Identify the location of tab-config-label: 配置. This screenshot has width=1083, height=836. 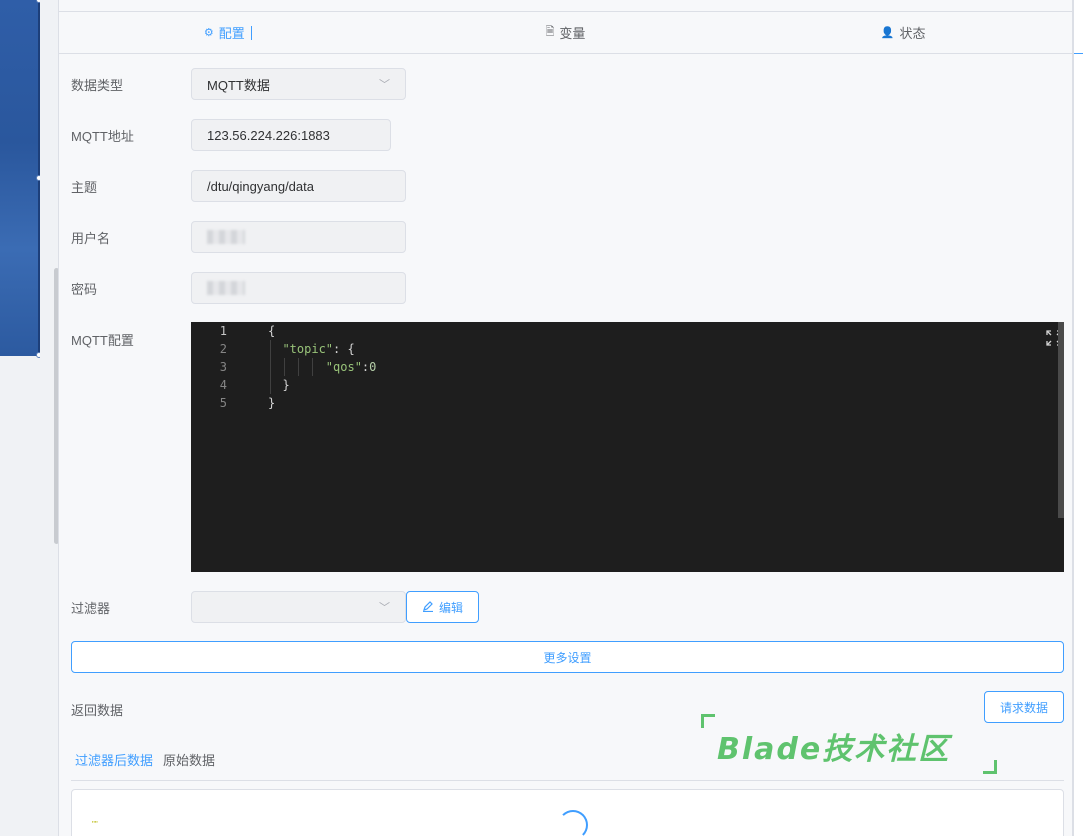
(231, 33).